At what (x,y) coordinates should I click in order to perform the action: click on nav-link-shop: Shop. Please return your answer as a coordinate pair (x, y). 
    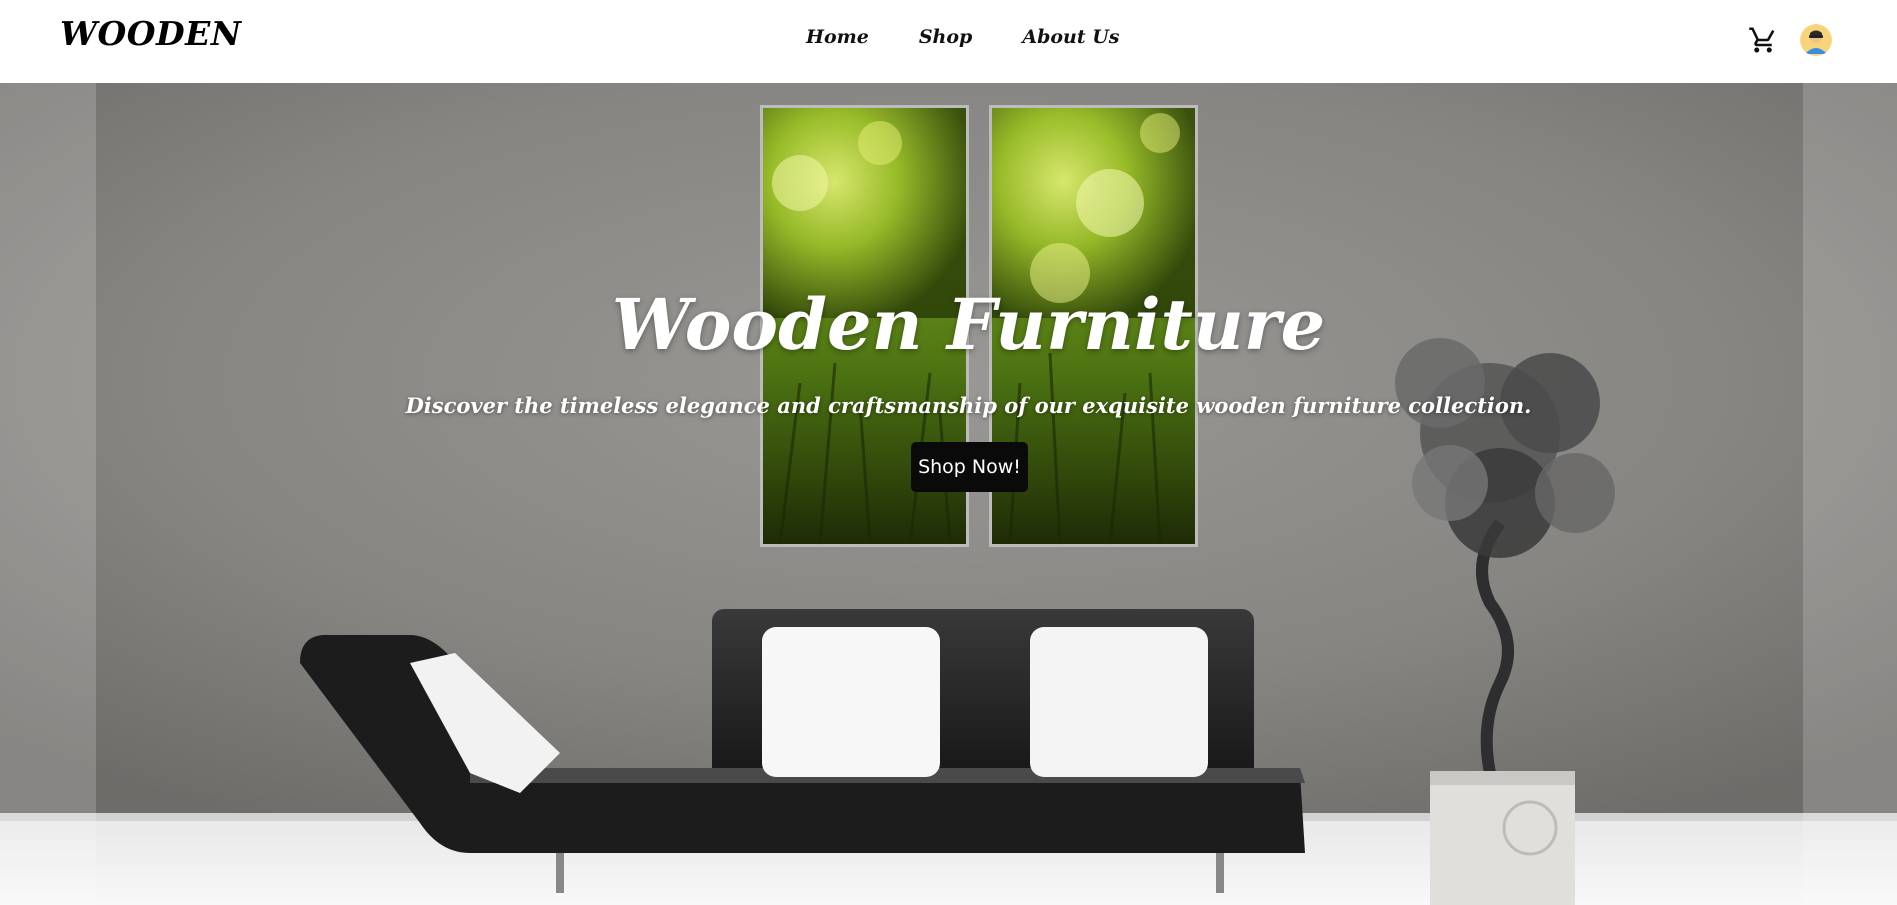
    Looking at the image, I should click on (946, 37).